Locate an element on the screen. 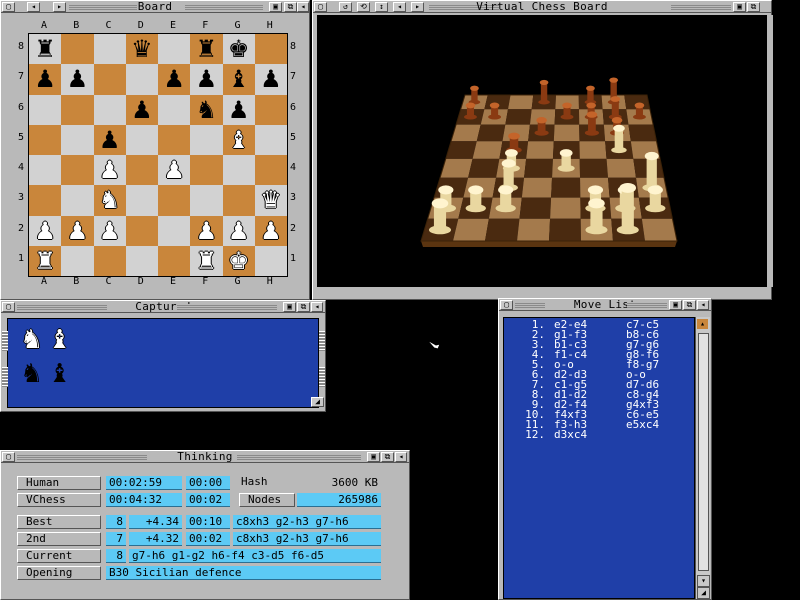  thinking-titlebar: ▢ Thinking ▣ ⧉ ◂ is located at coordinates (205, 456).